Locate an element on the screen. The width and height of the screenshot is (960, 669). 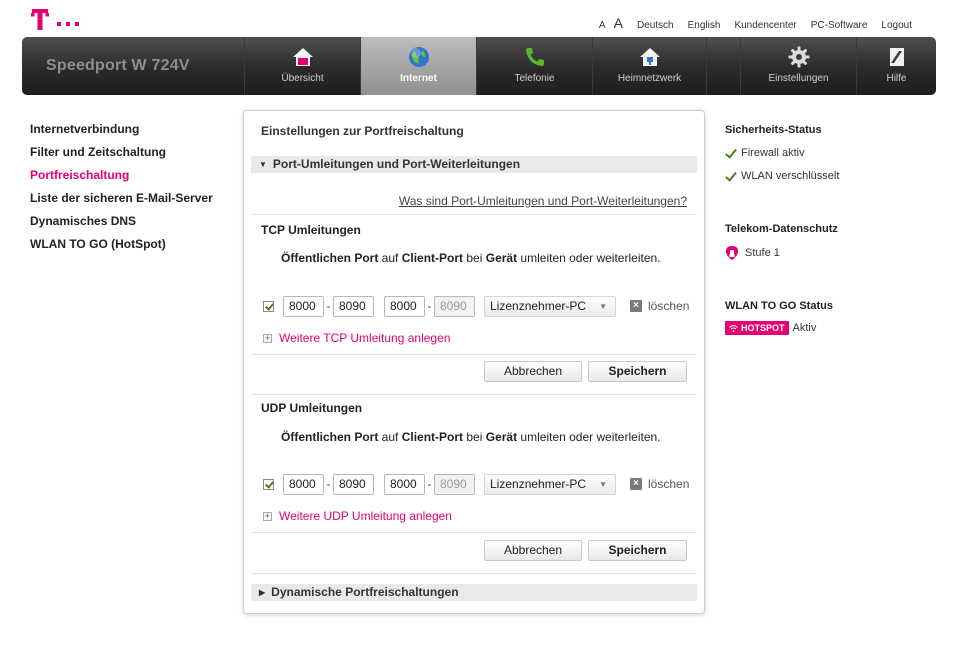
device-model-title: Speedport W 724V is located at coordinates (118, 65).